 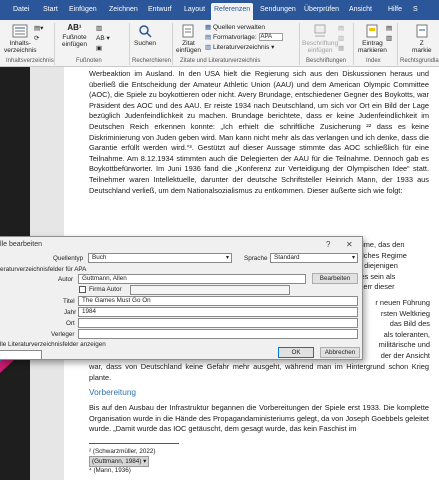 What do you see at coordinates (43, 269) in the screenshot?
I see `apa-fields-label: eraturverzeichnisfelder für APA` at bounding box center [43, 269].